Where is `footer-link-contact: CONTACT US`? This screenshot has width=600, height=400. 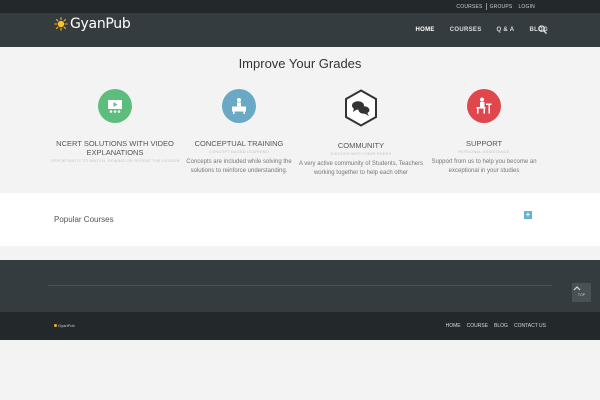
footer-link-contact: CONTACT US is located at coordinates (530, 326).